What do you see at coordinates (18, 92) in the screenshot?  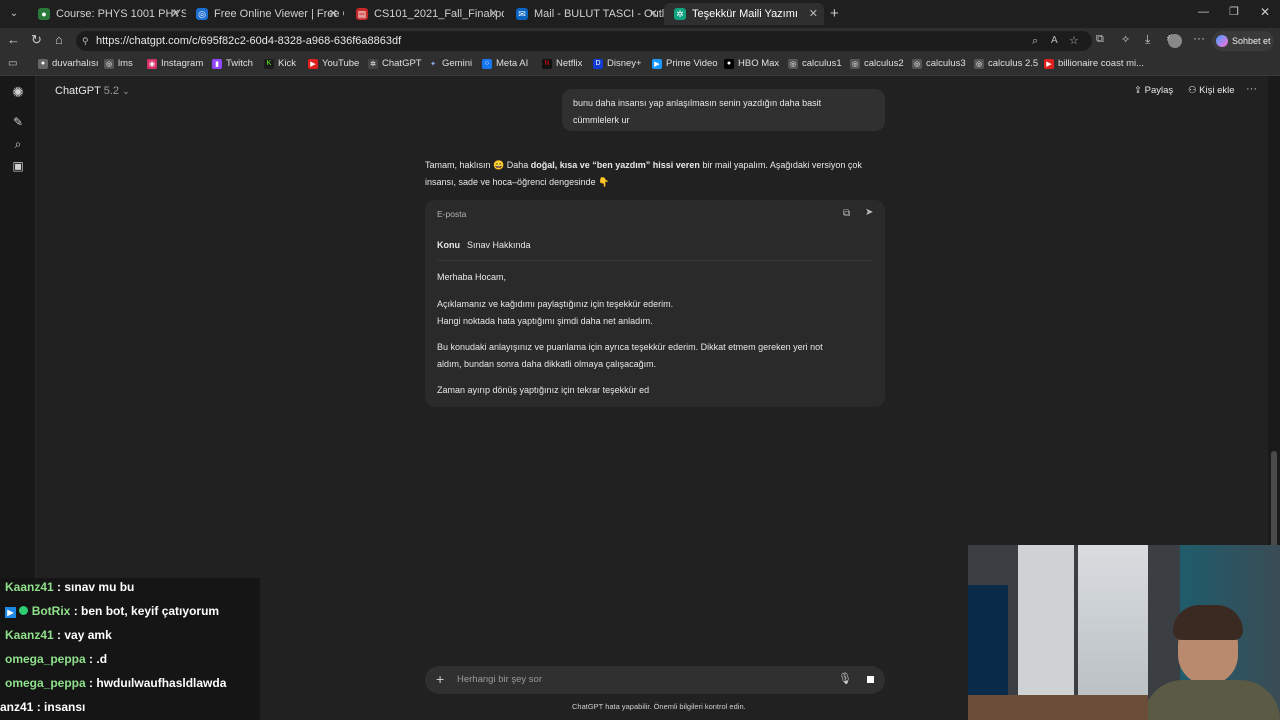 I see `openai-logo-icon: ✺` at bounding box center [18, 92].